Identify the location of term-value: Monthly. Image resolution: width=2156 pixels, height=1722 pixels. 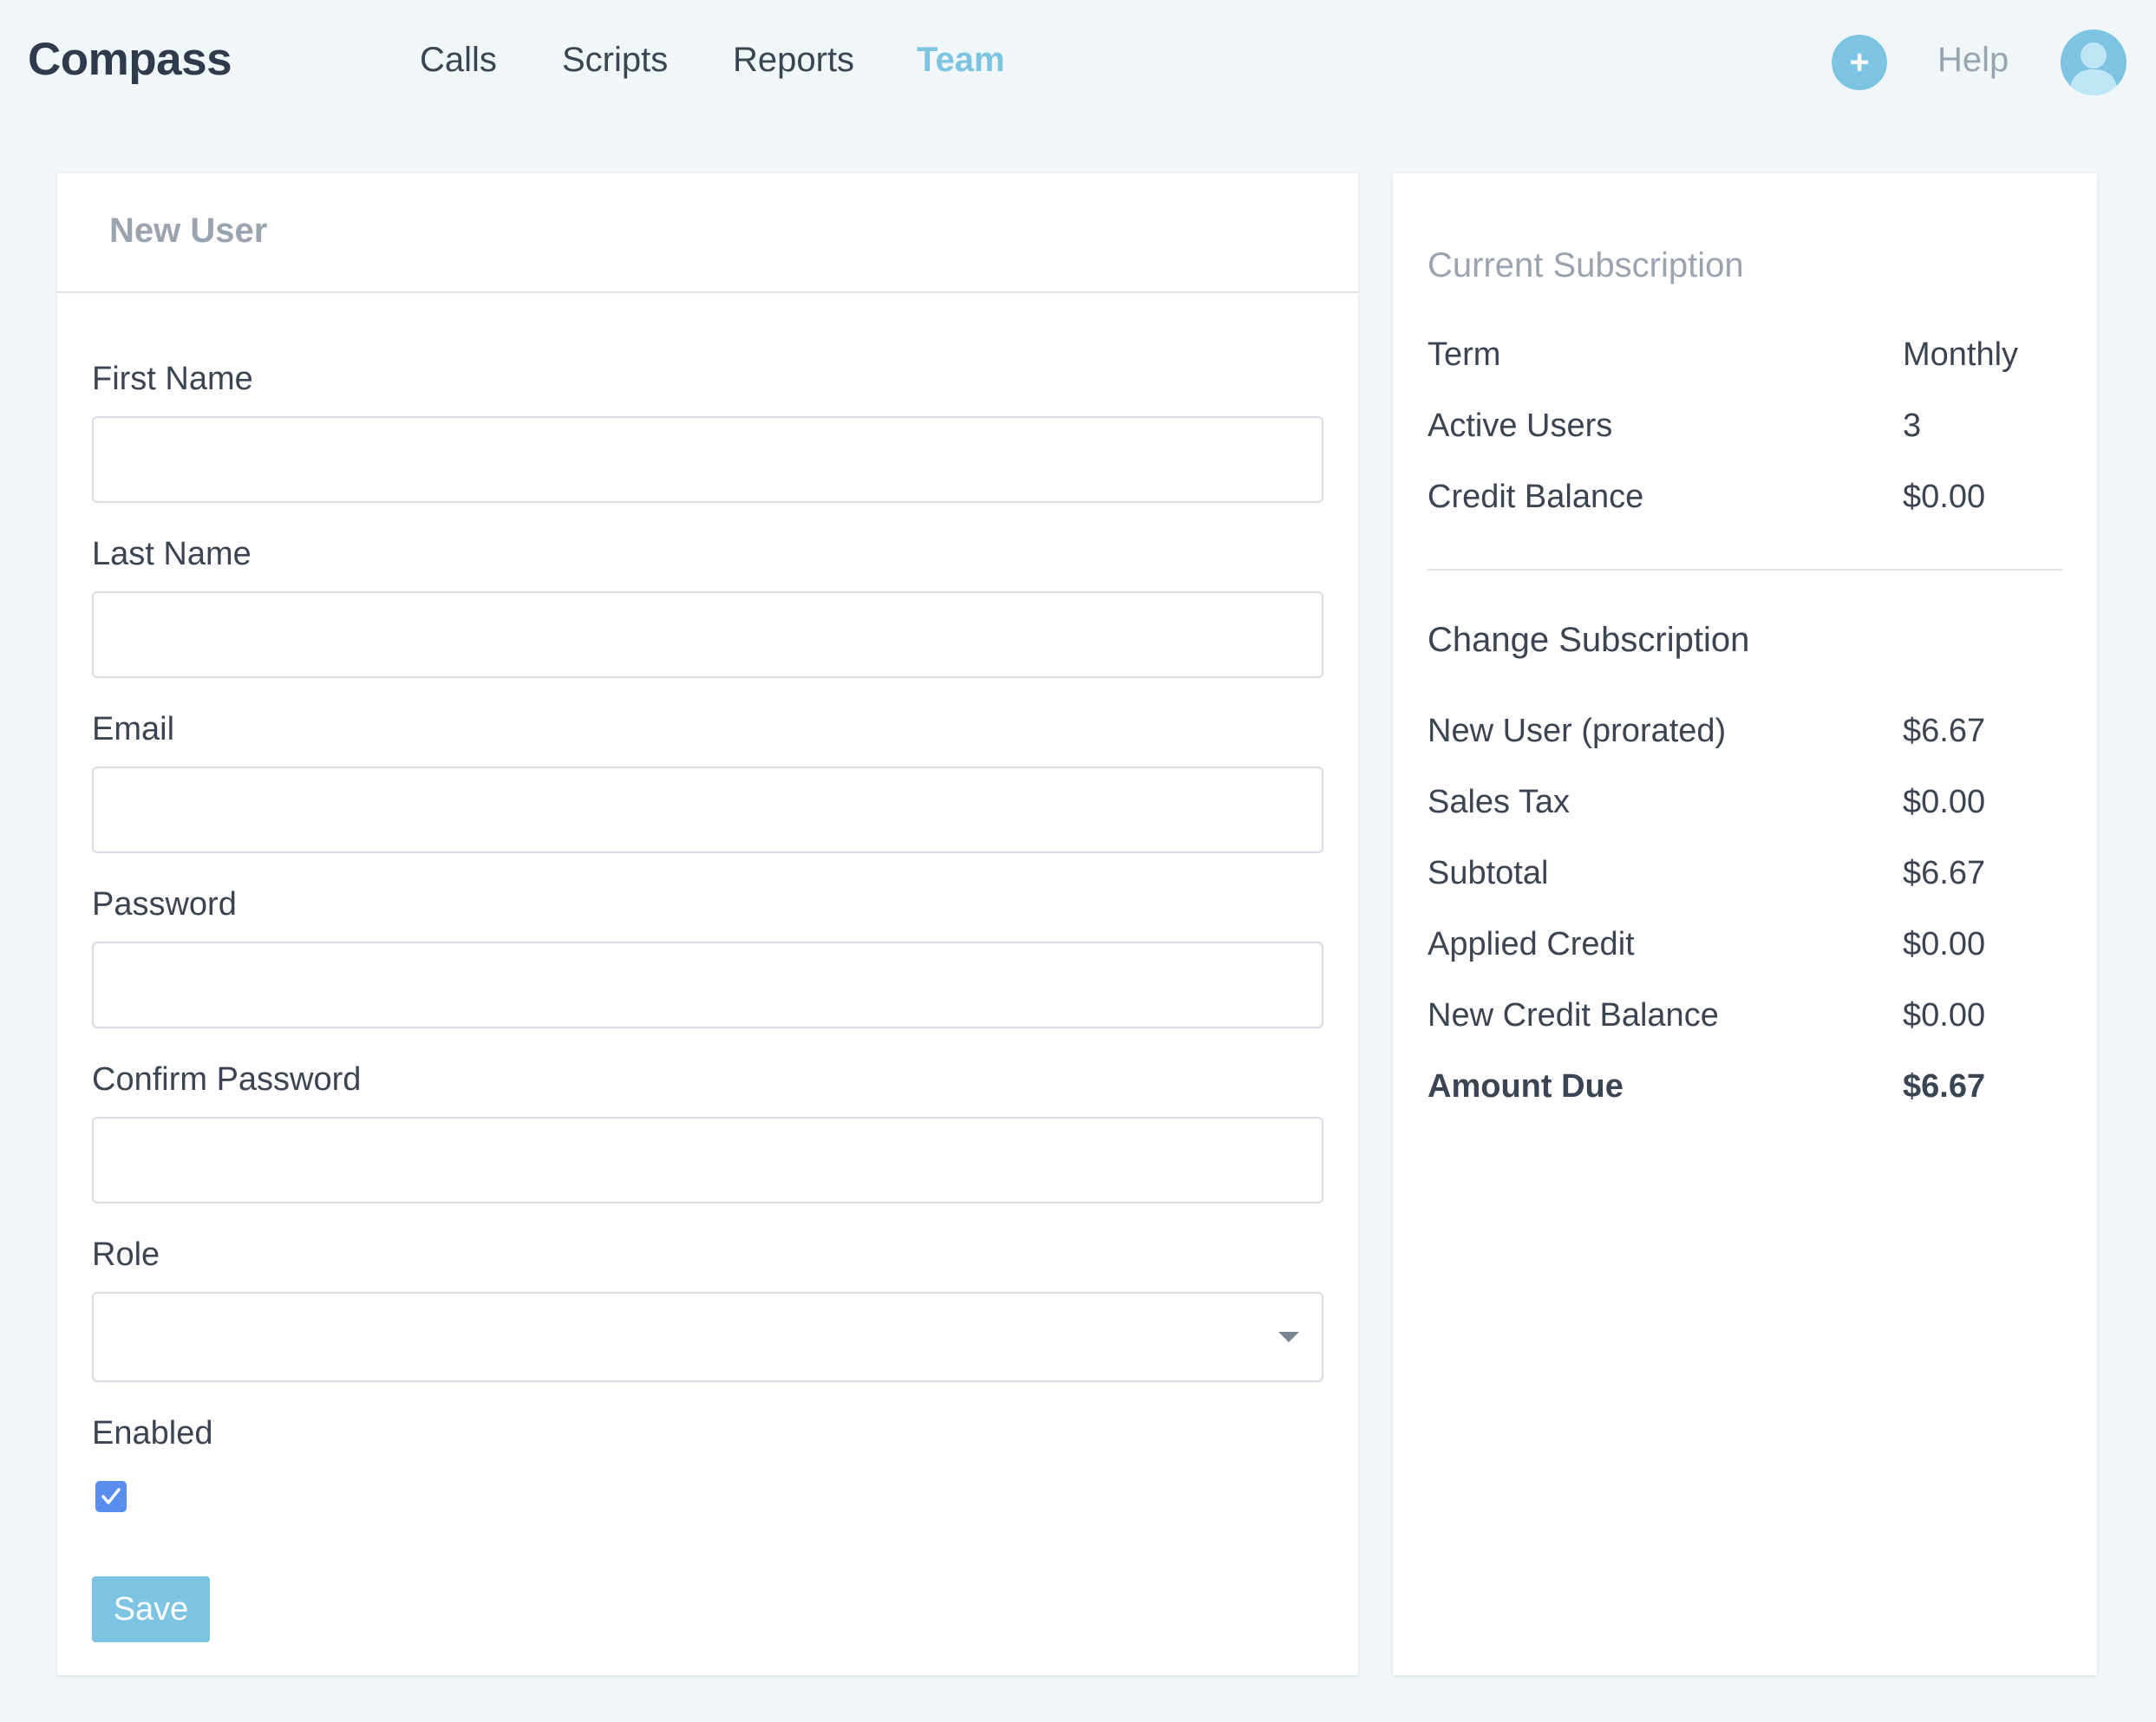
(1961, 354).